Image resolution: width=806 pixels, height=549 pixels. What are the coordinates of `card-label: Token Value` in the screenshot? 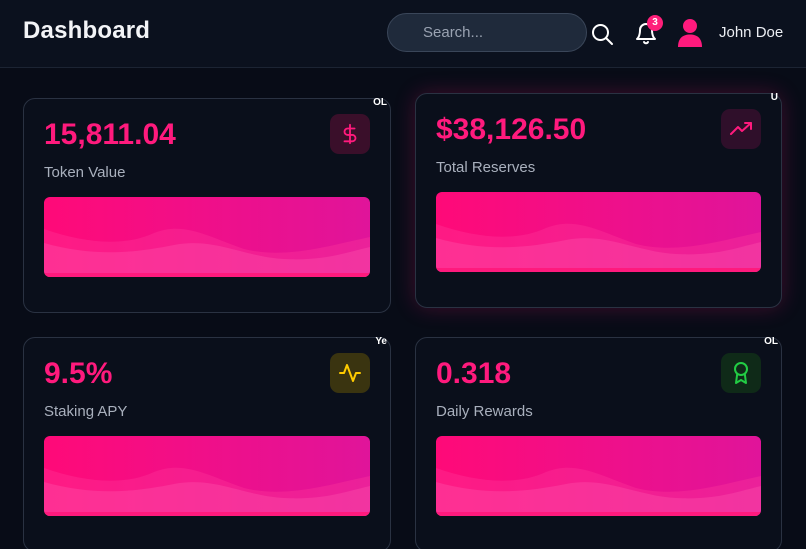 It's located at (85, 172).